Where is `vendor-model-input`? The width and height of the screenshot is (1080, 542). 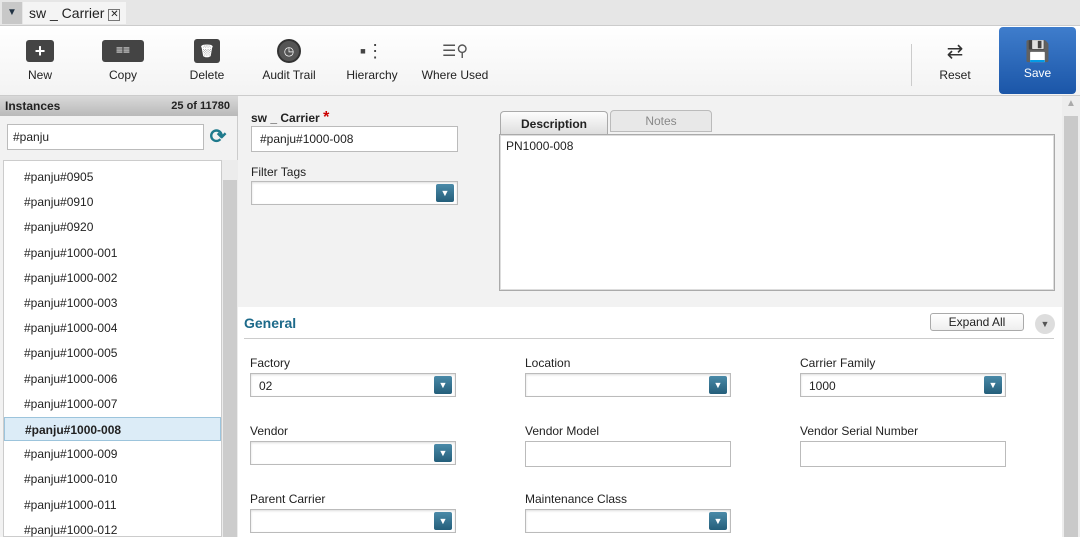
vendor-model-input is located at coordinates (628, 454).